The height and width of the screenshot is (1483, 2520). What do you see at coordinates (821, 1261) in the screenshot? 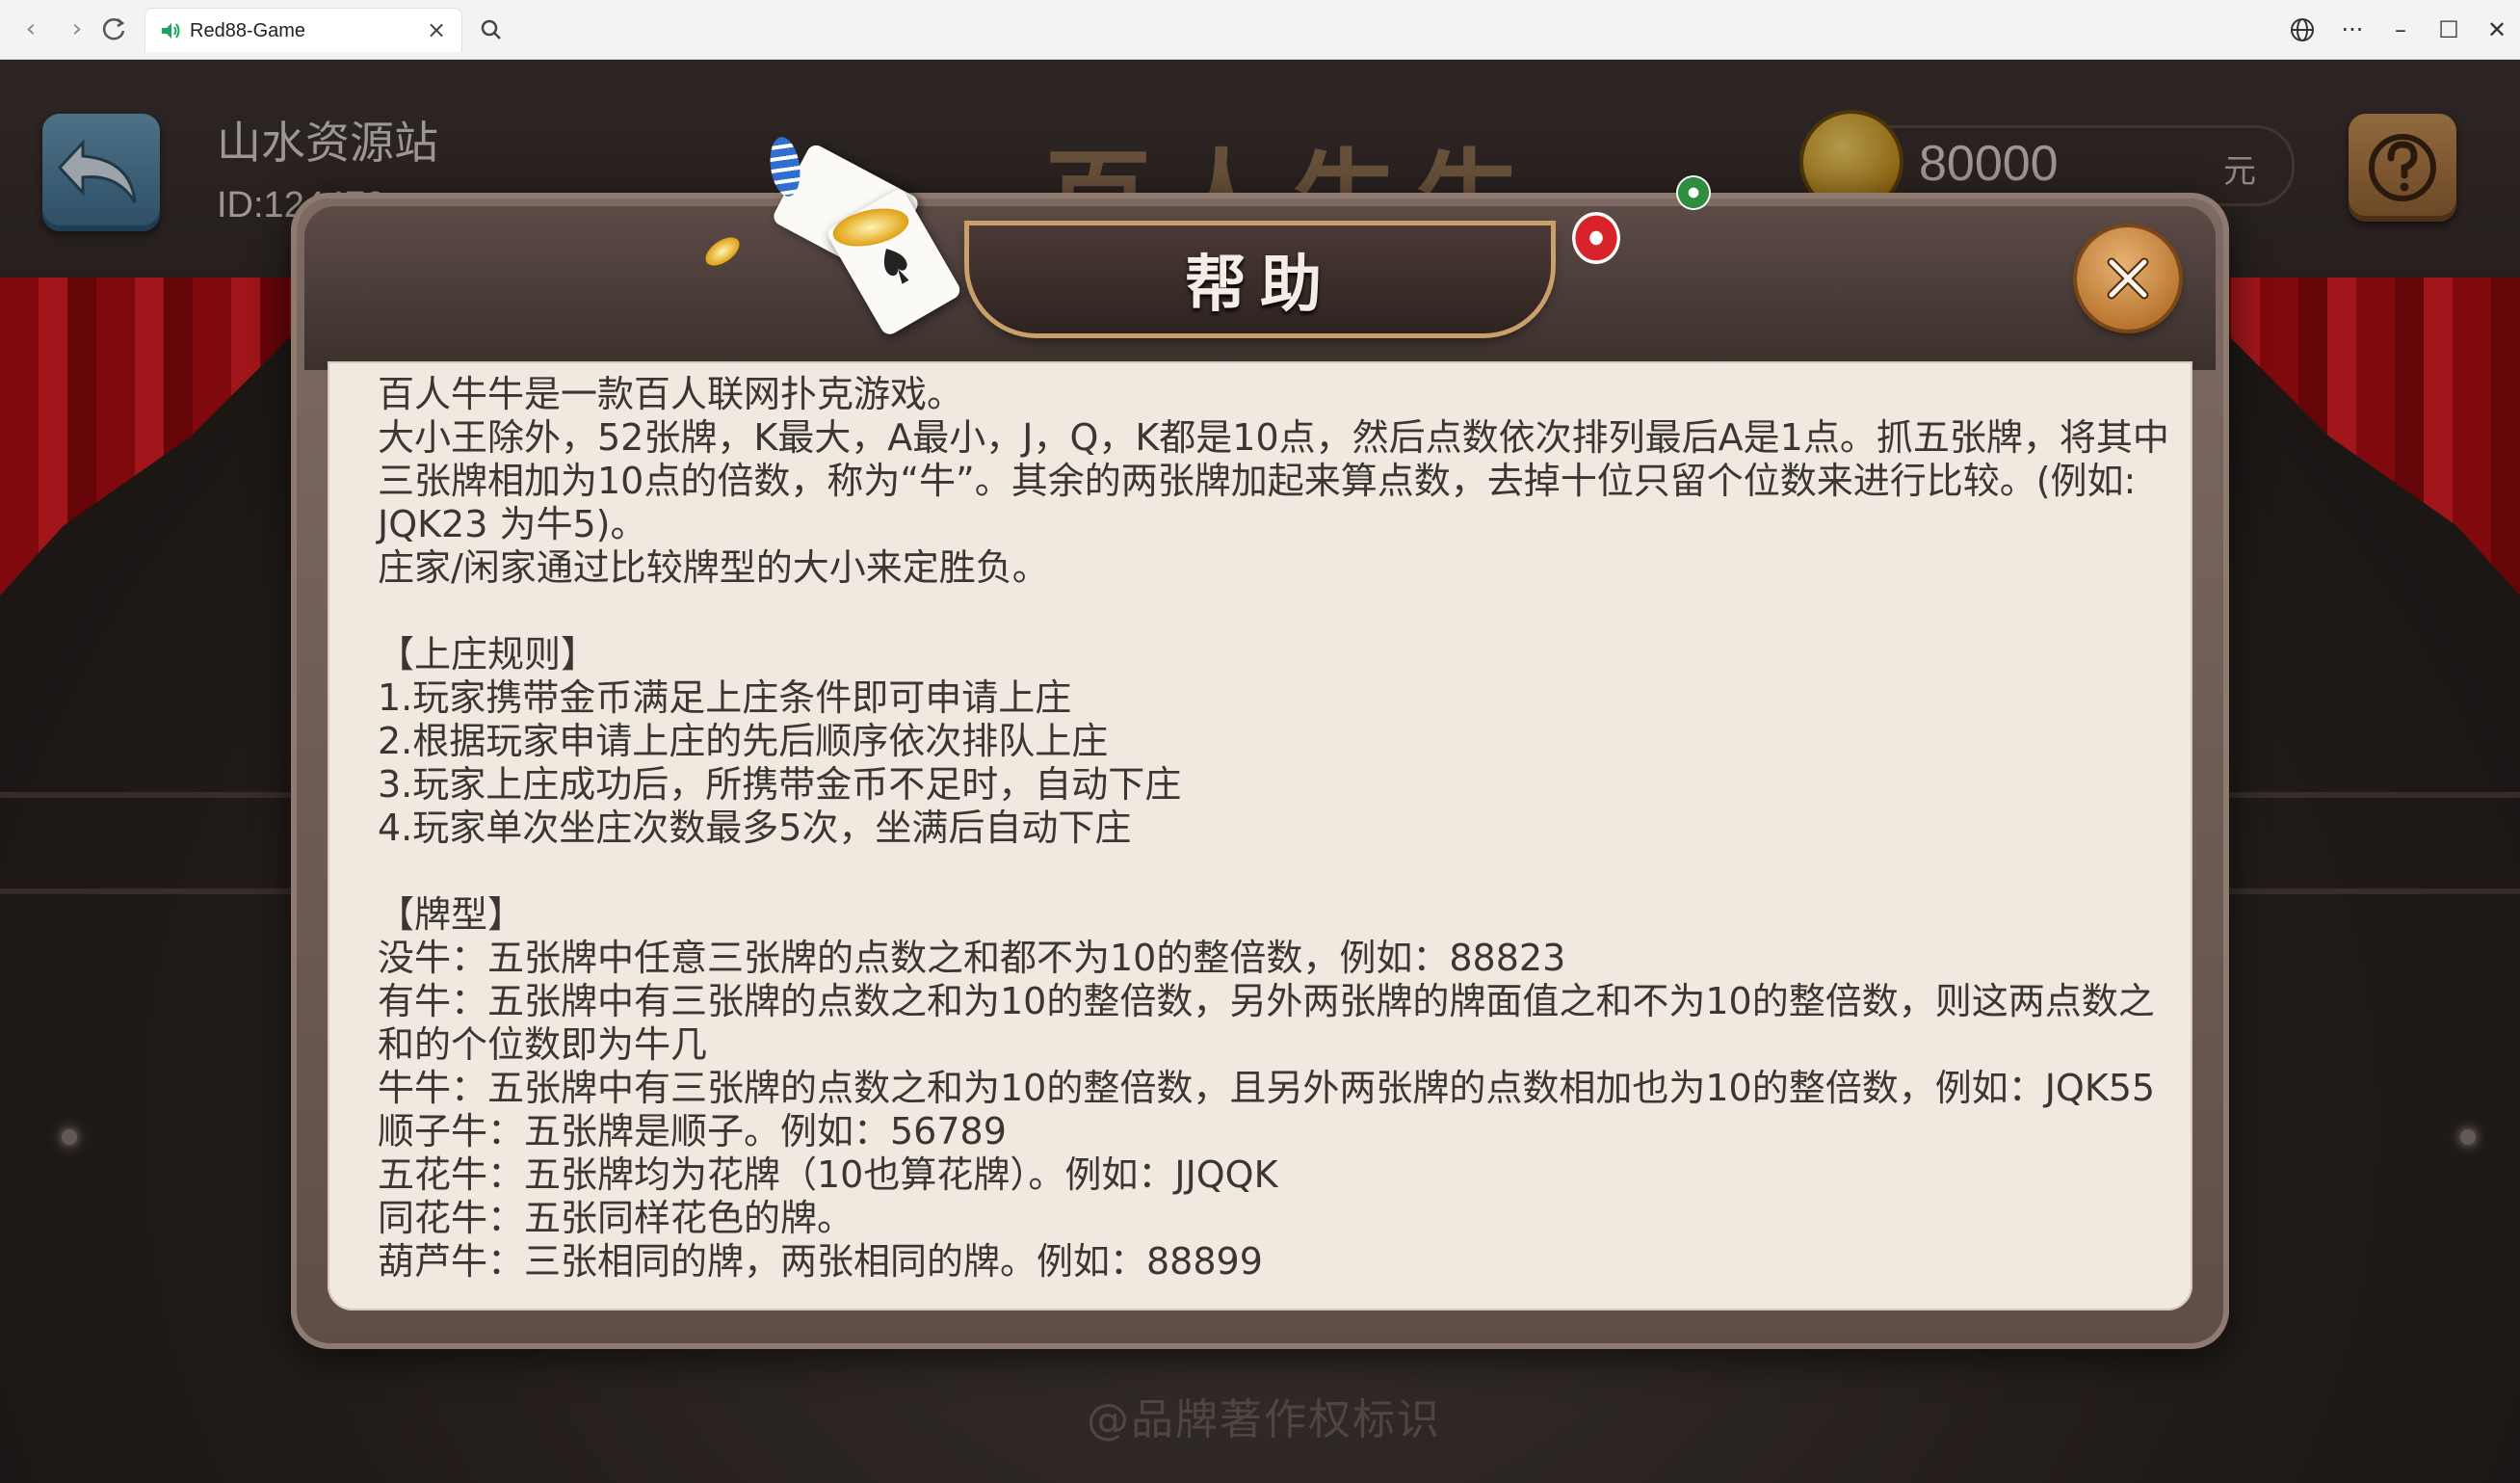
I see `help-line: 葫芦牛：三张相同的牌，两张相同的牌。例如：88899` at bounding box center [821, 1261].